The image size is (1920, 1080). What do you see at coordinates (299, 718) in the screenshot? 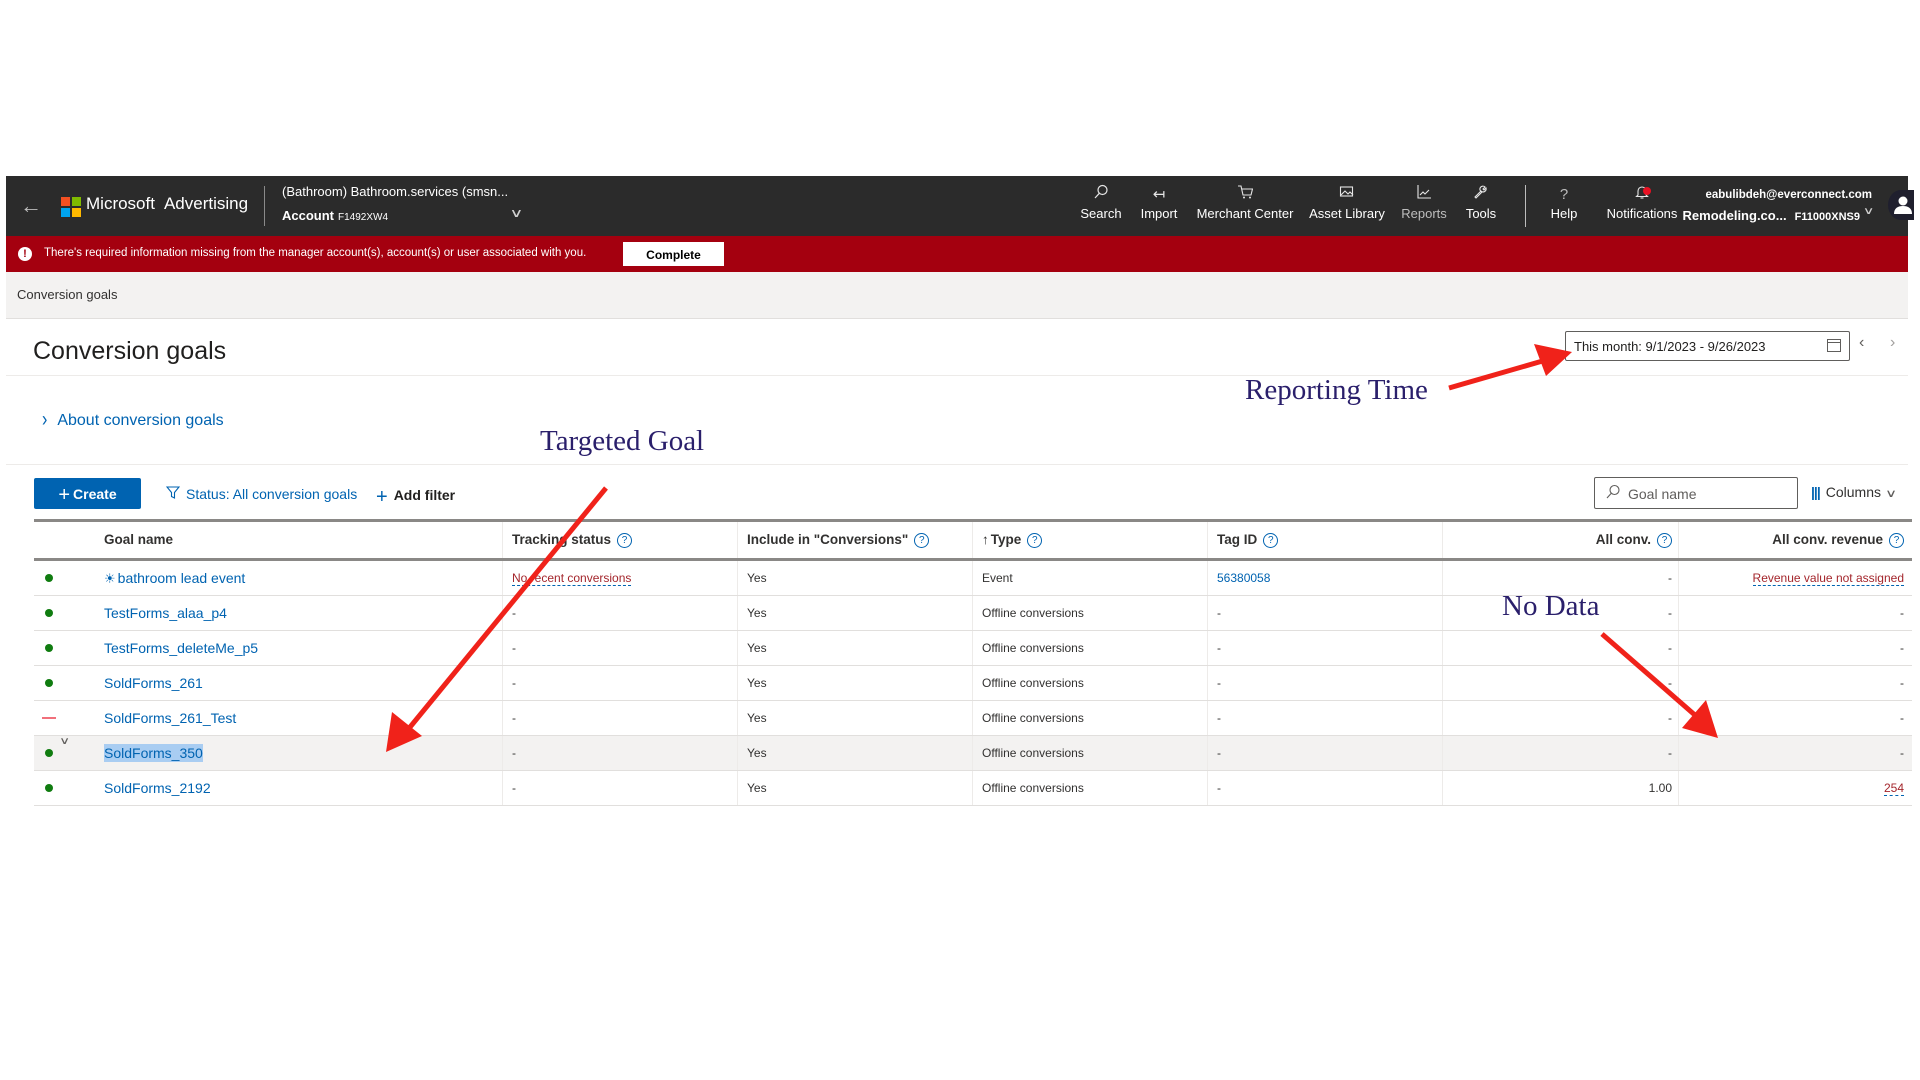
I see `cell-goal-name: SoldForms_261_Test` at bounding box center [299, 718].